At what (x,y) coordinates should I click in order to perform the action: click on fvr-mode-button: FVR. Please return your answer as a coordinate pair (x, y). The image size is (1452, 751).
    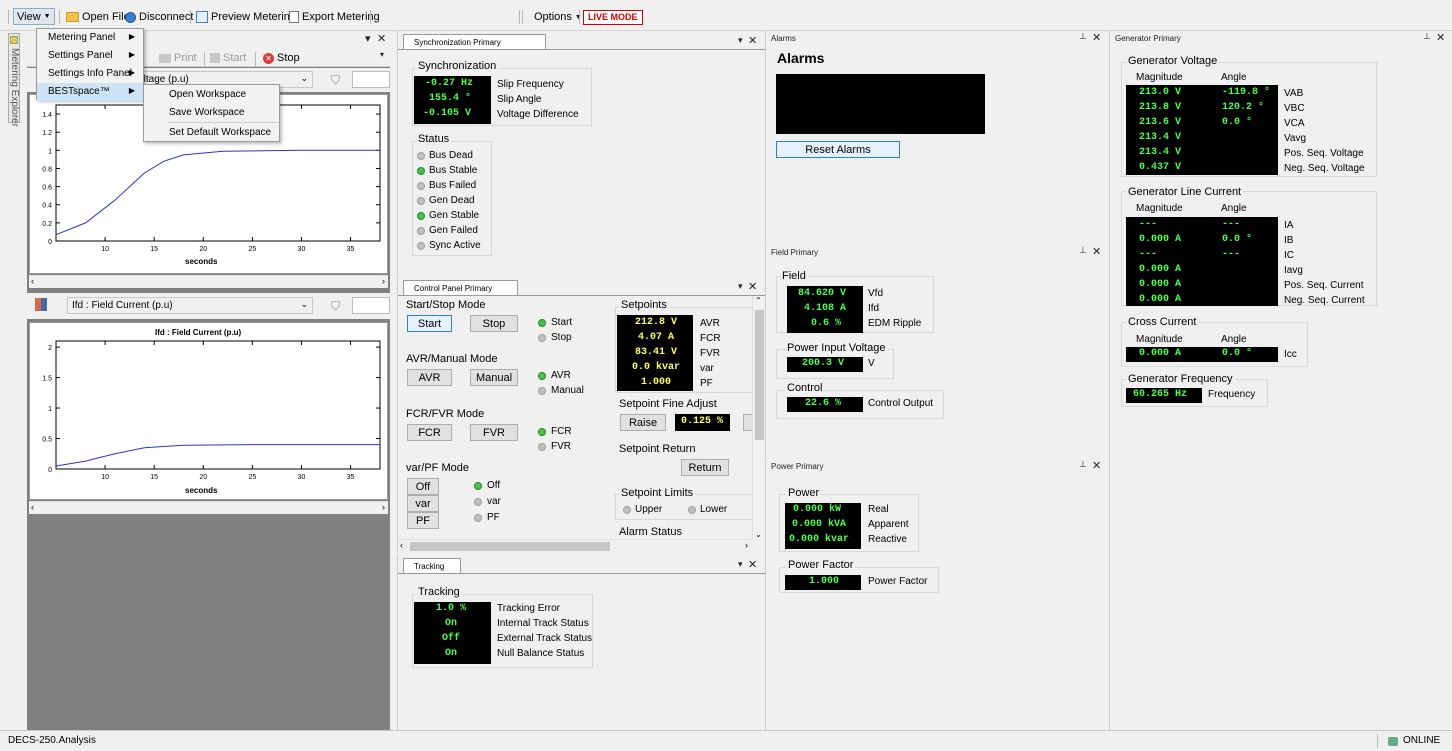
    Looking at the image, I should click on (494, 432).